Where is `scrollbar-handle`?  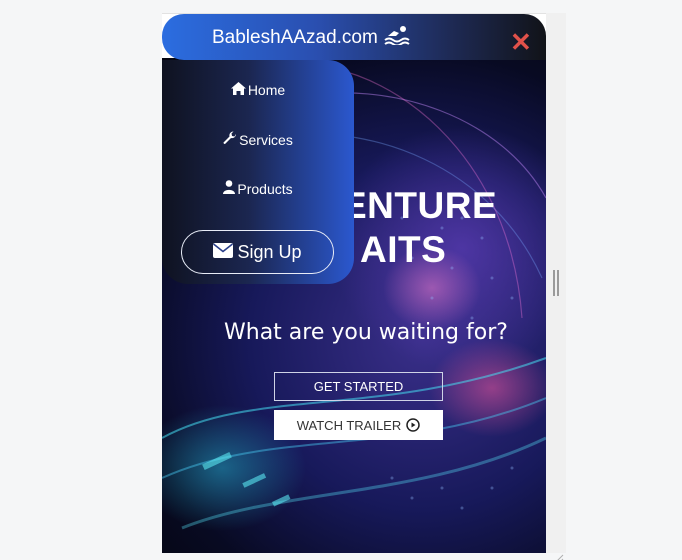 scrollbar-handle is located at coordinates (556, 283).